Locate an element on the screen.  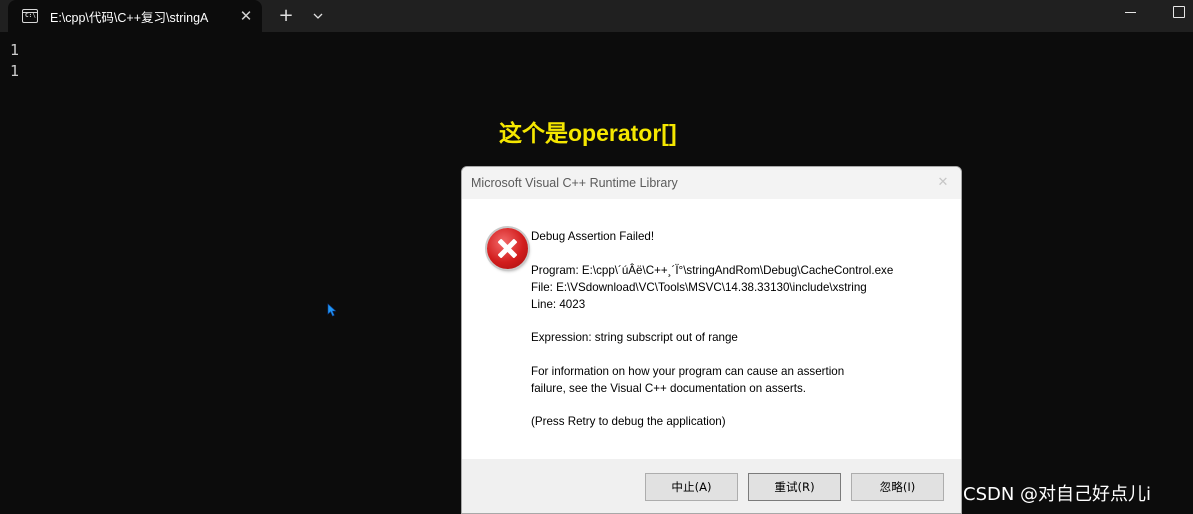
minimize-button is located at coordinates (1131, 14).